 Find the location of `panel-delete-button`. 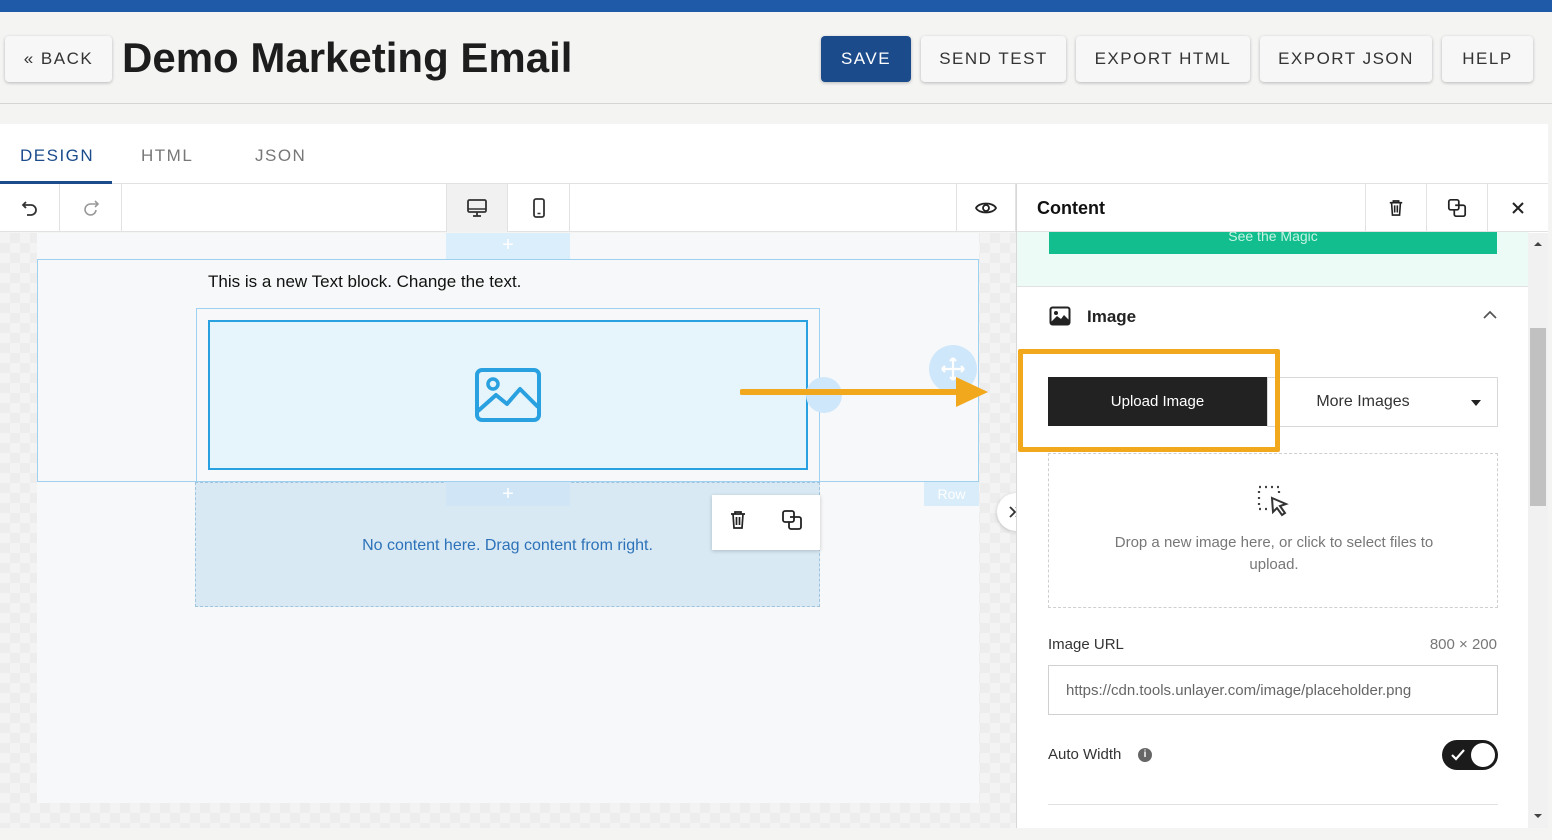

panel-delete-button is located at coordinates (1395, 208).